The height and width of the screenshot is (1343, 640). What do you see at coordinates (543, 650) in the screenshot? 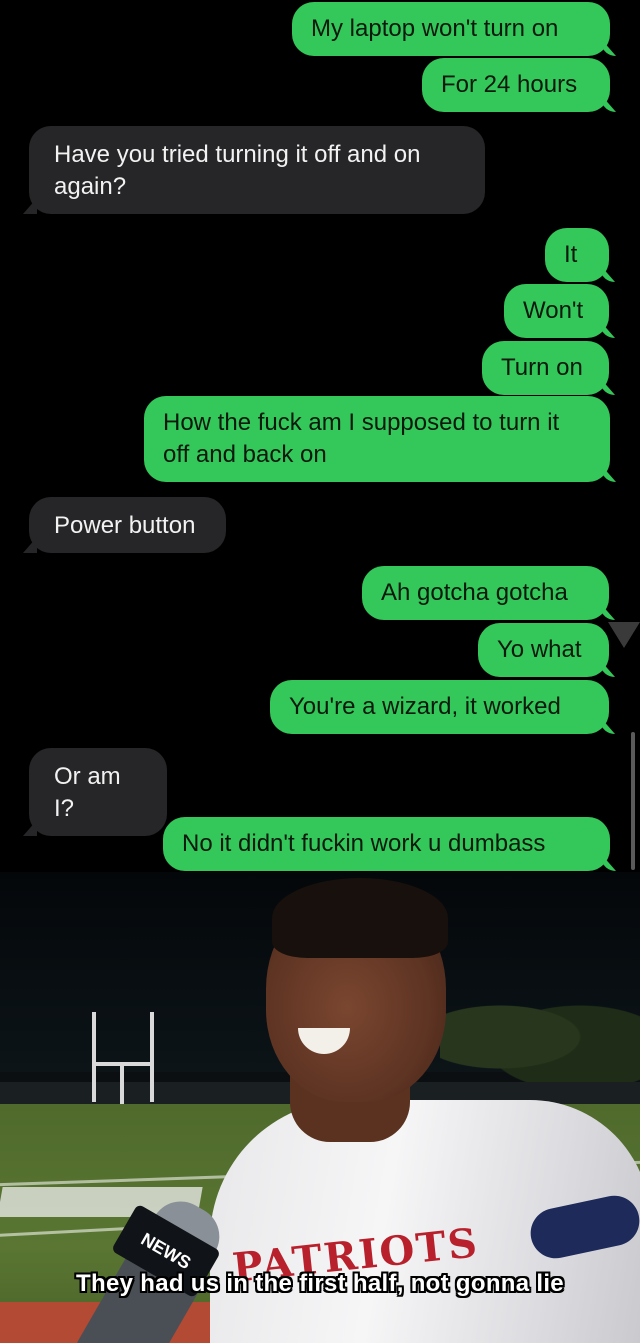
I see `message-bubble-sent: Yo what` at bounding box center [543, 650].